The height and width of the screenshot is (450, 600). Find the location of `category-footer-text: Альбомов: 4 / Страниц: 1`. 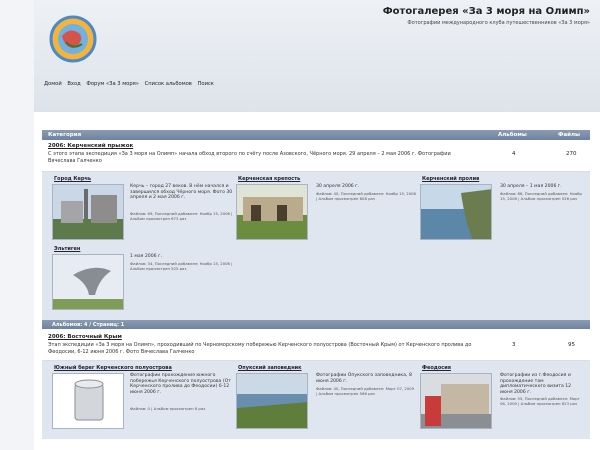

category-footer-text: Альбомов: 4 / Страниц: 1 is located at coordinates (88, 325).